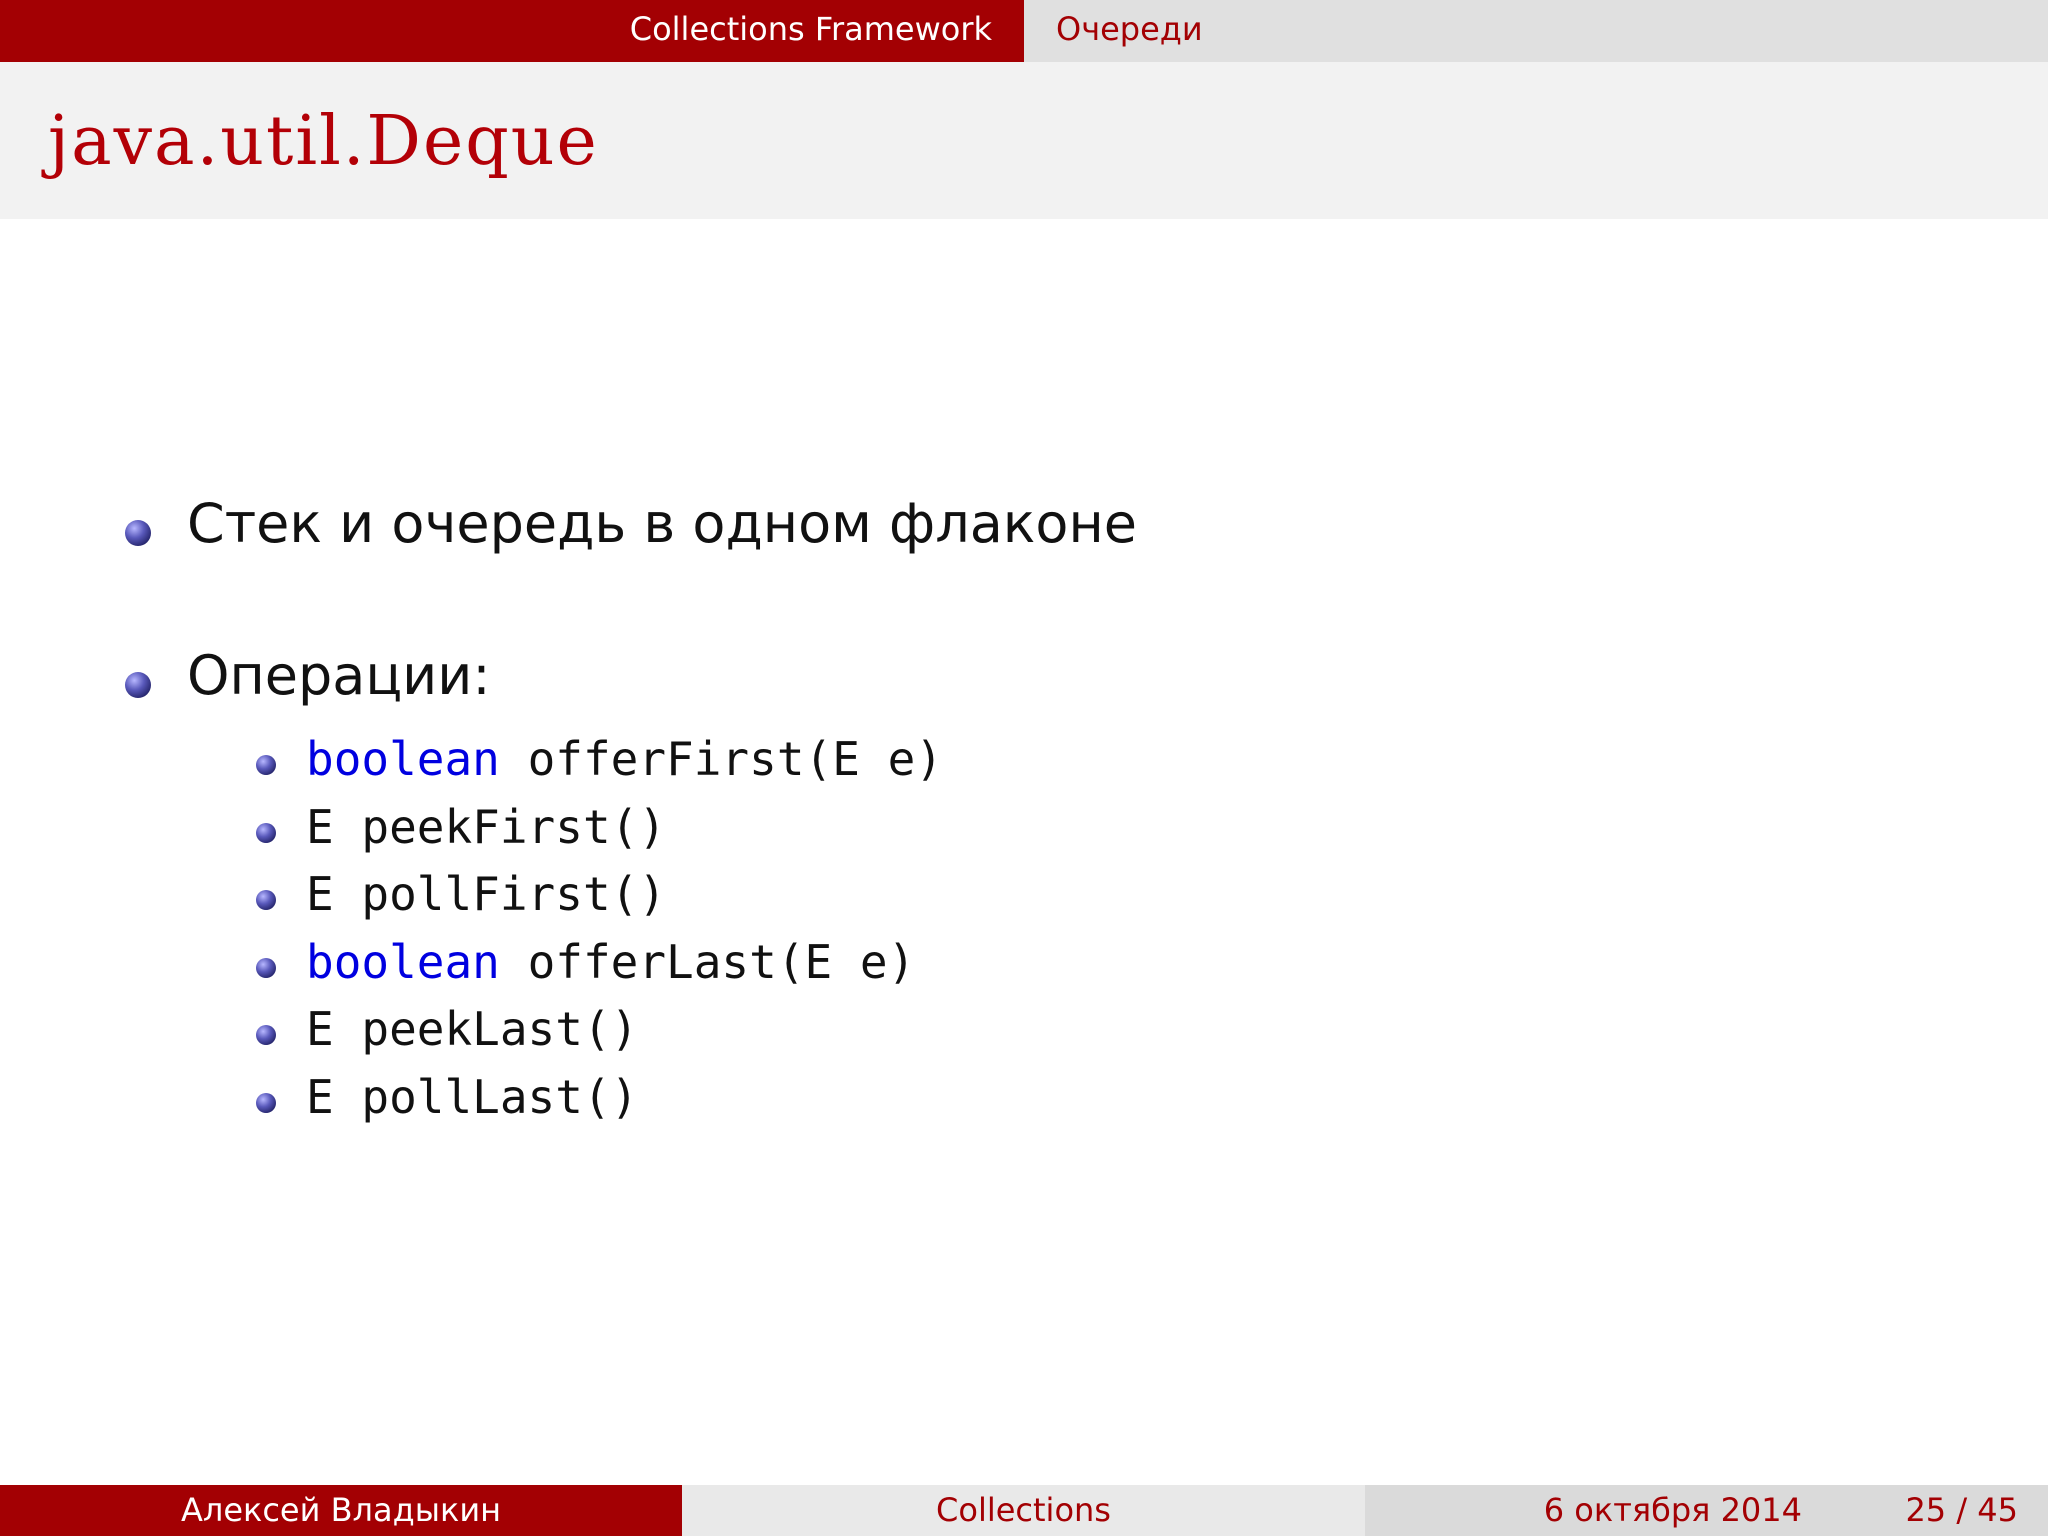 Image resolution: width=2048 pixels, height=1536 pixels. What do you see at coordinates (1536, 31) in the screenshot?
I see `subsection-nav-area: Очереди` at bounding box center [1536, 31].